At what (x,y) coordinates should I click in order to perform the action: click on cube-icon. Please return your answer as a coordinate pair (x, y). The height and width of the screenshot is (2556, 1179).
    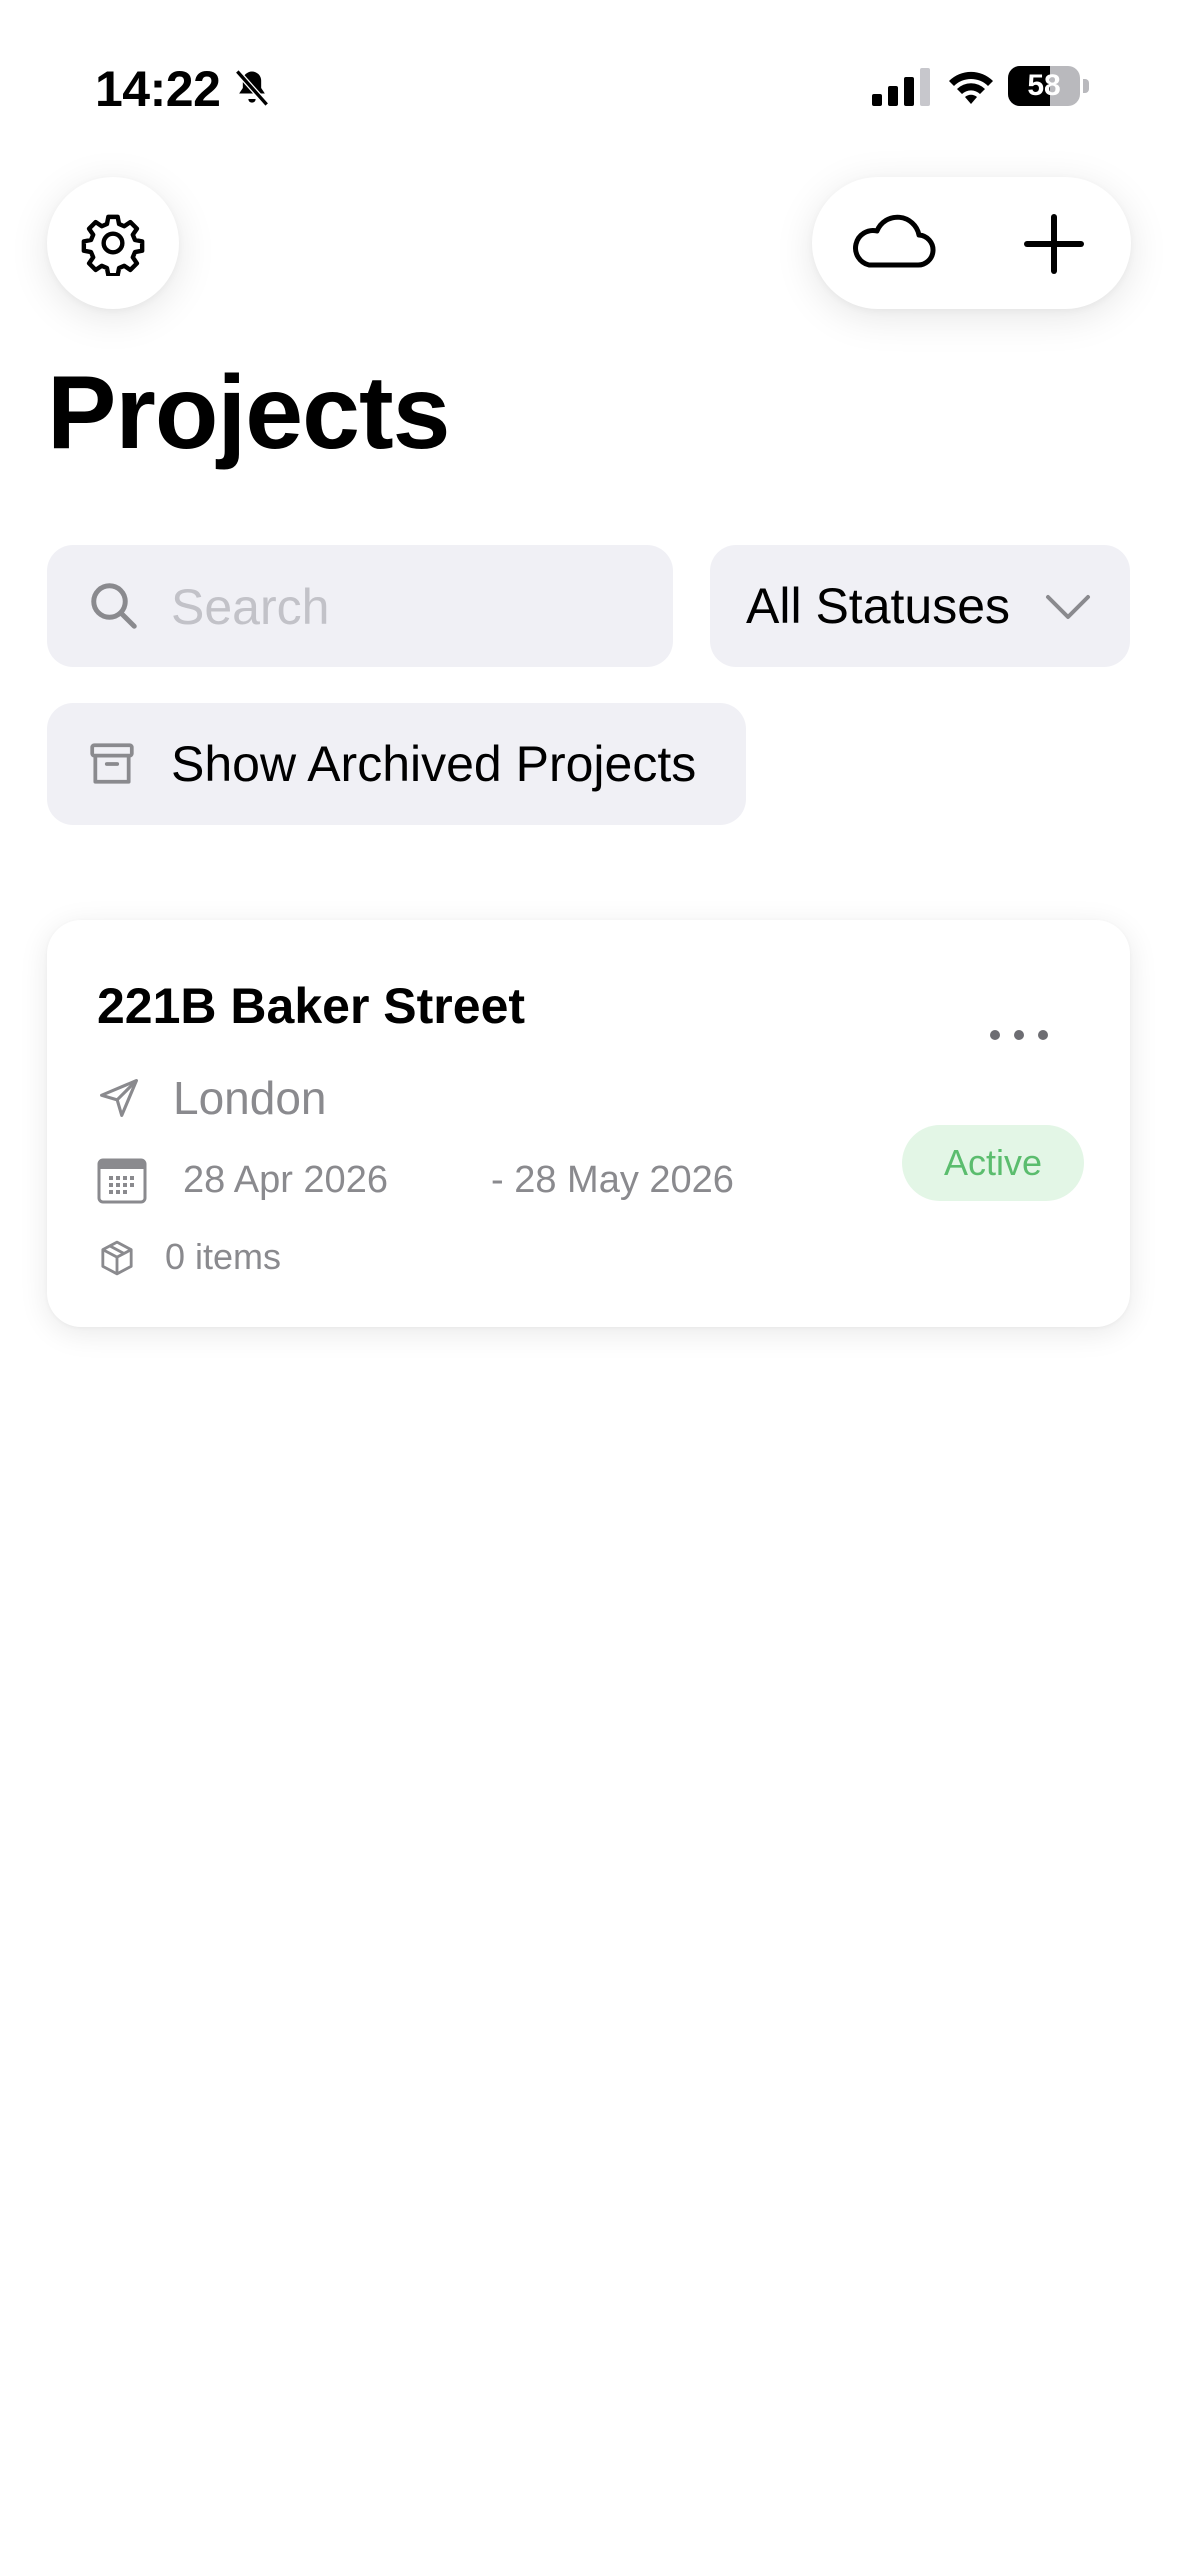
    Looking at the image, I should click on (117, 1258).